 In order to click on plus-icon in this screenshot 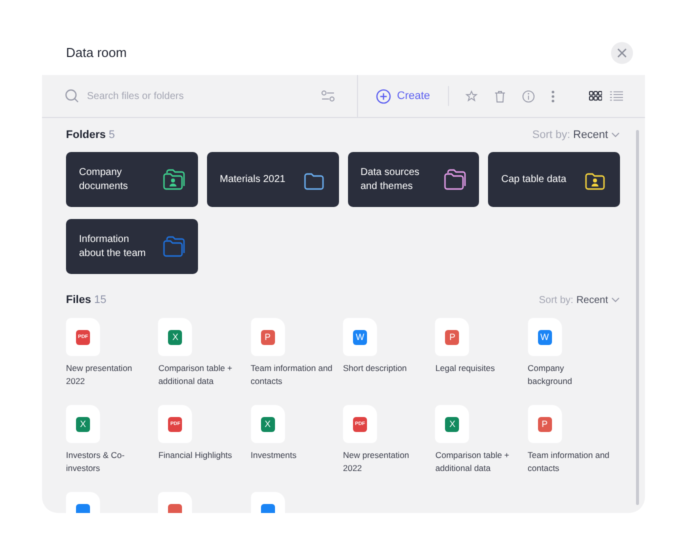, I will do `click(383, 96)`.